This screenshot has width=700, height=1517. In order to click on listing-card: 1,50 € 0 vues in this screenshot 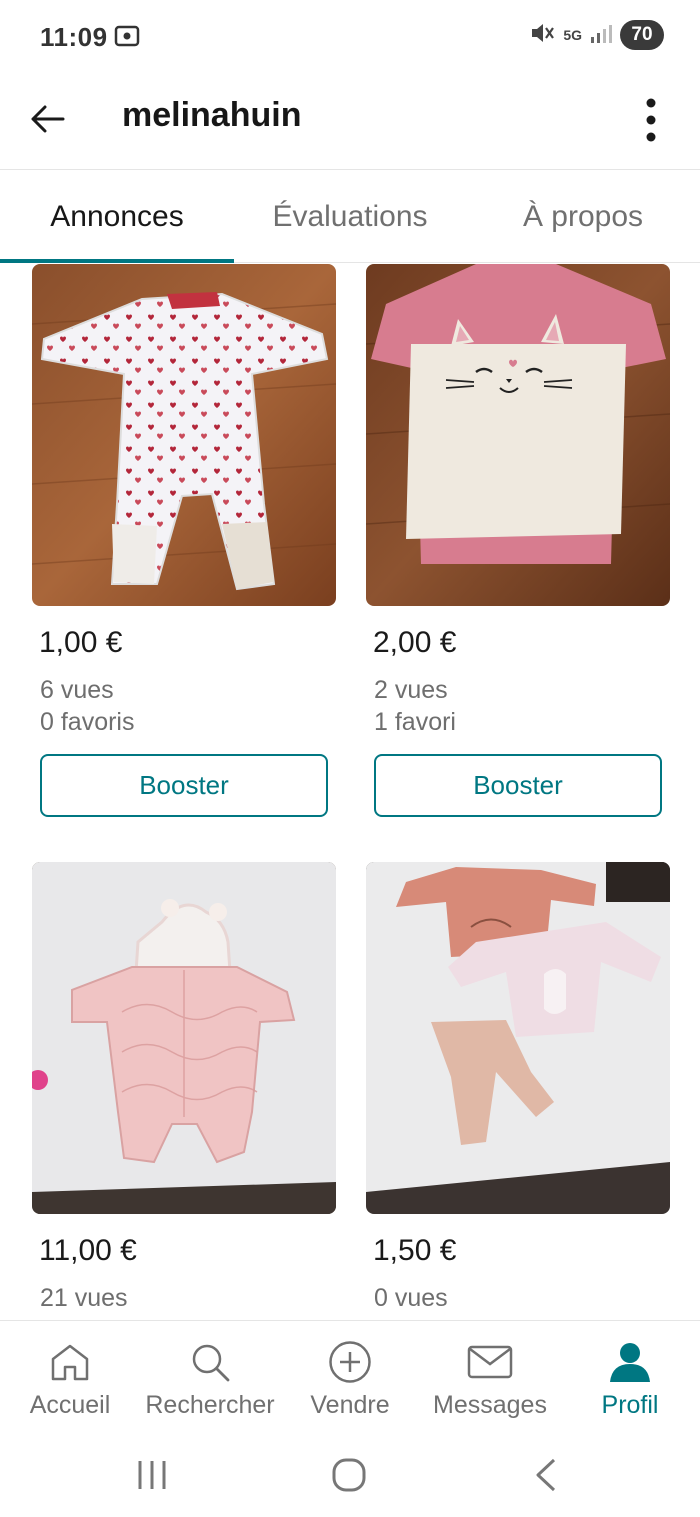, I will do `click(518, 1088)`.